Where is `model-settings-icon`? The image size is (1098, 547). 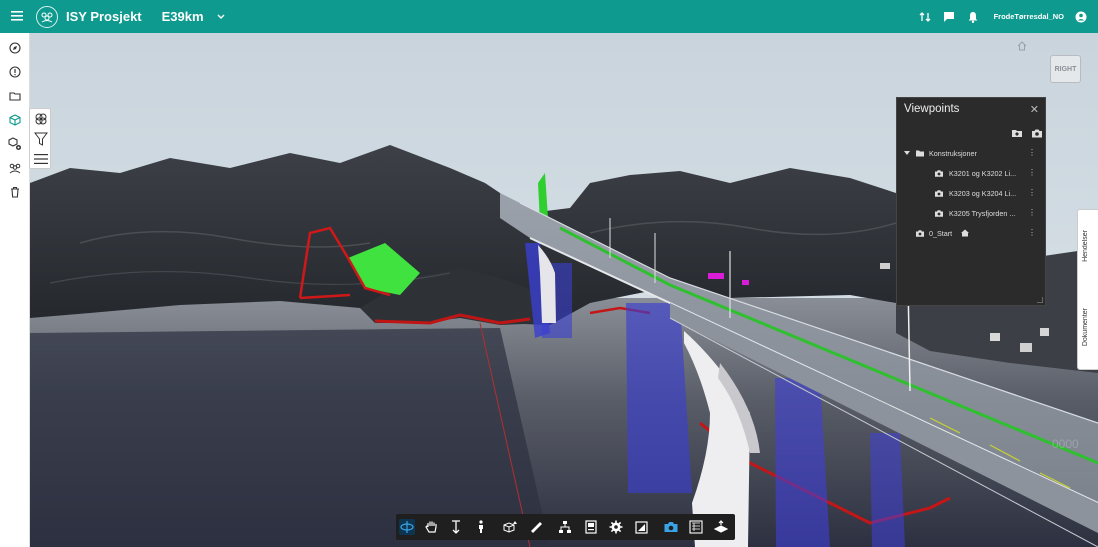 model-settings-icon is located at coordinates (15, 144).